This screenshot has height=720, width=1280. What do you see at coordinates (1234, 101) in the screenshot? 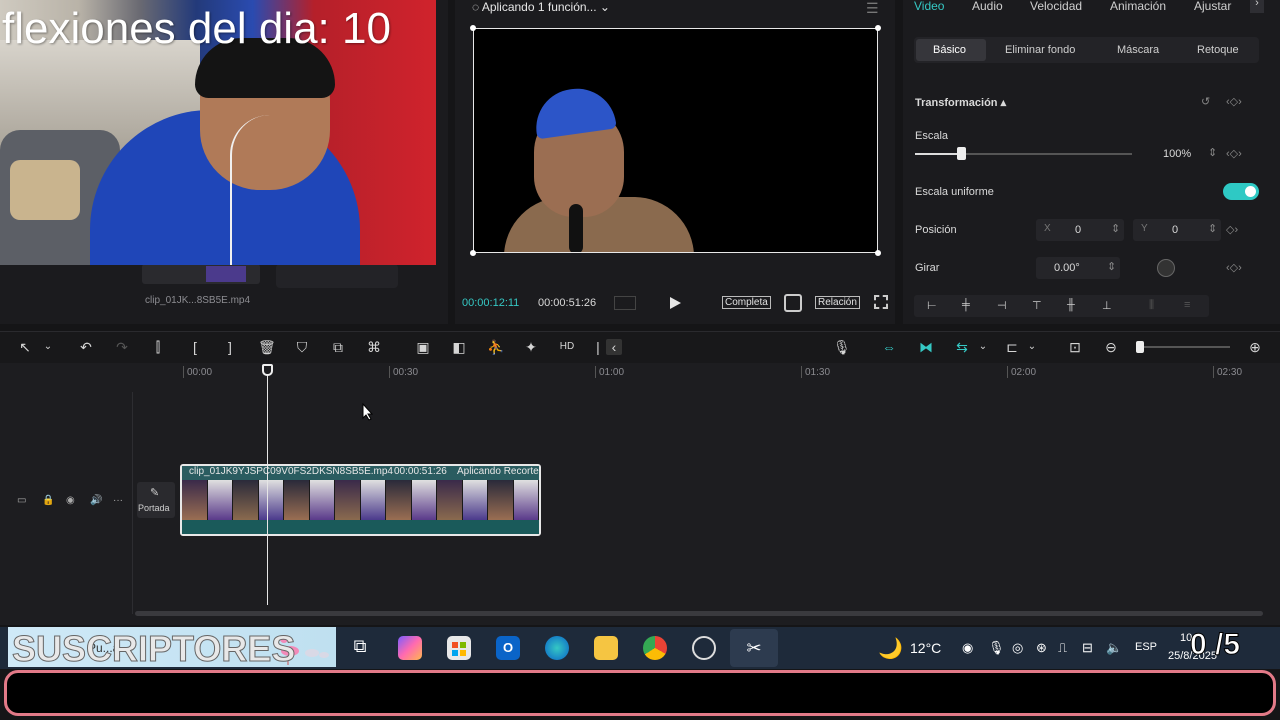
I see `keyframe-nav-icon: ‹◇›` at bounding box center [1234, 101].